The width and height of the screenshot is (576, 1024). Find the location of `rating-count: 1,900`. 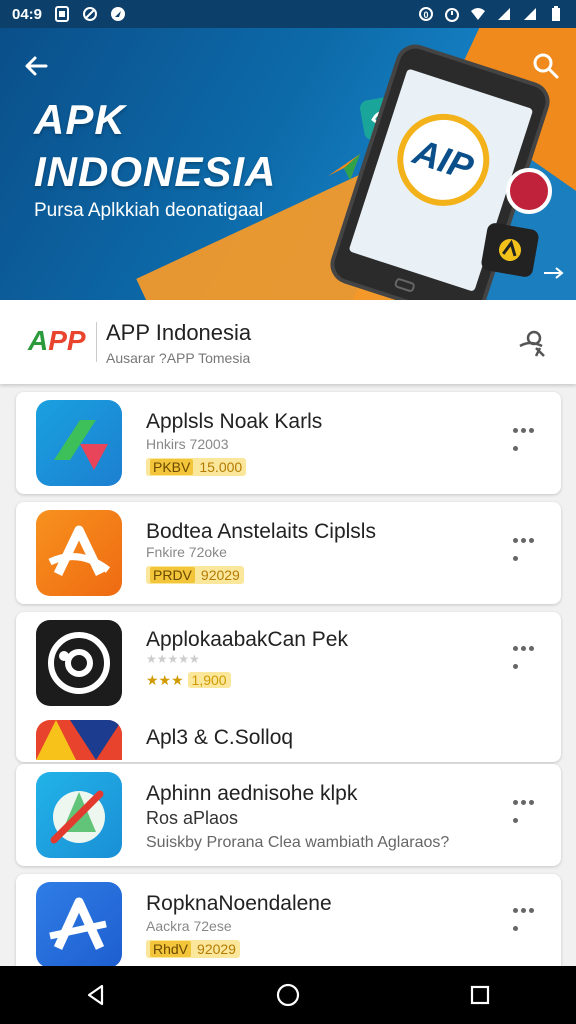

rating-count: 1,900 is located at coordinates (209, 680).